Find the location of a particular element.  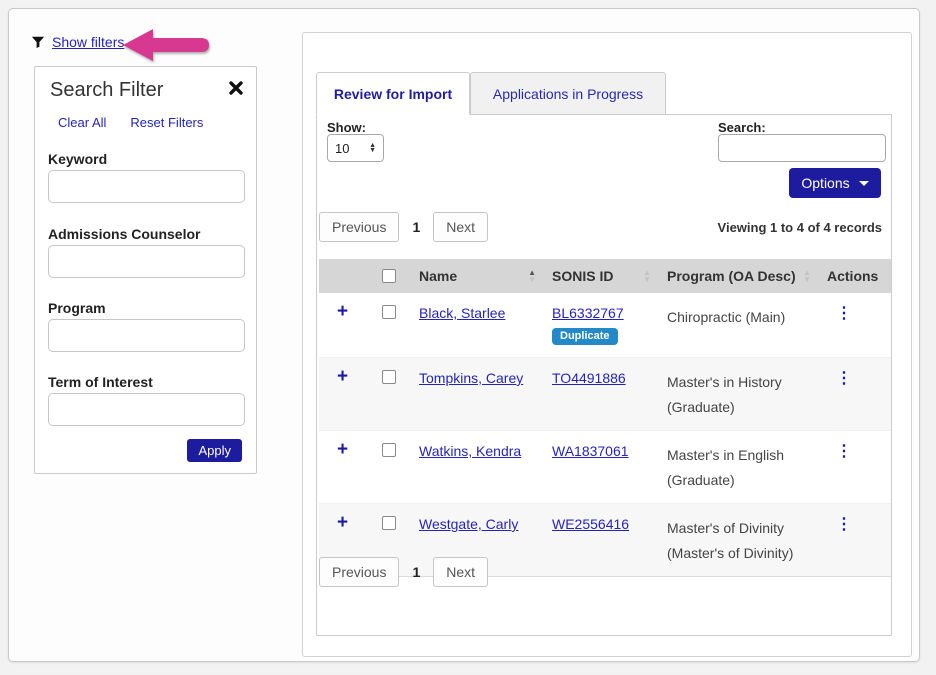

program-header: Program (OA Desc) ▲ ▼ is located at coordinates (739, 276).